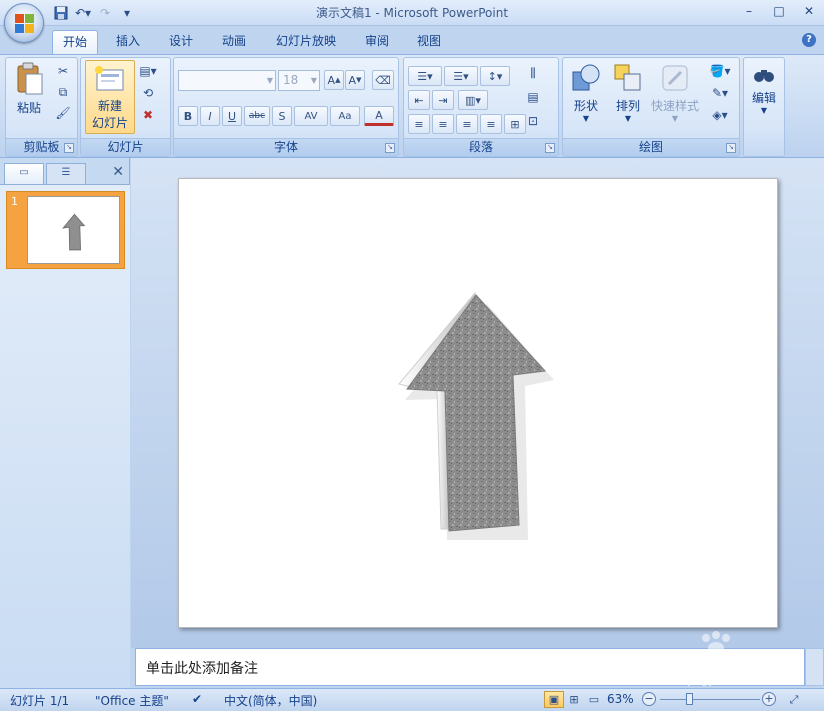 The height and width of the screenshot is (711, 824). Describe the element at coordinates (227, 80) in the screenshot. I see `font-name-combo: ▼` at that location.